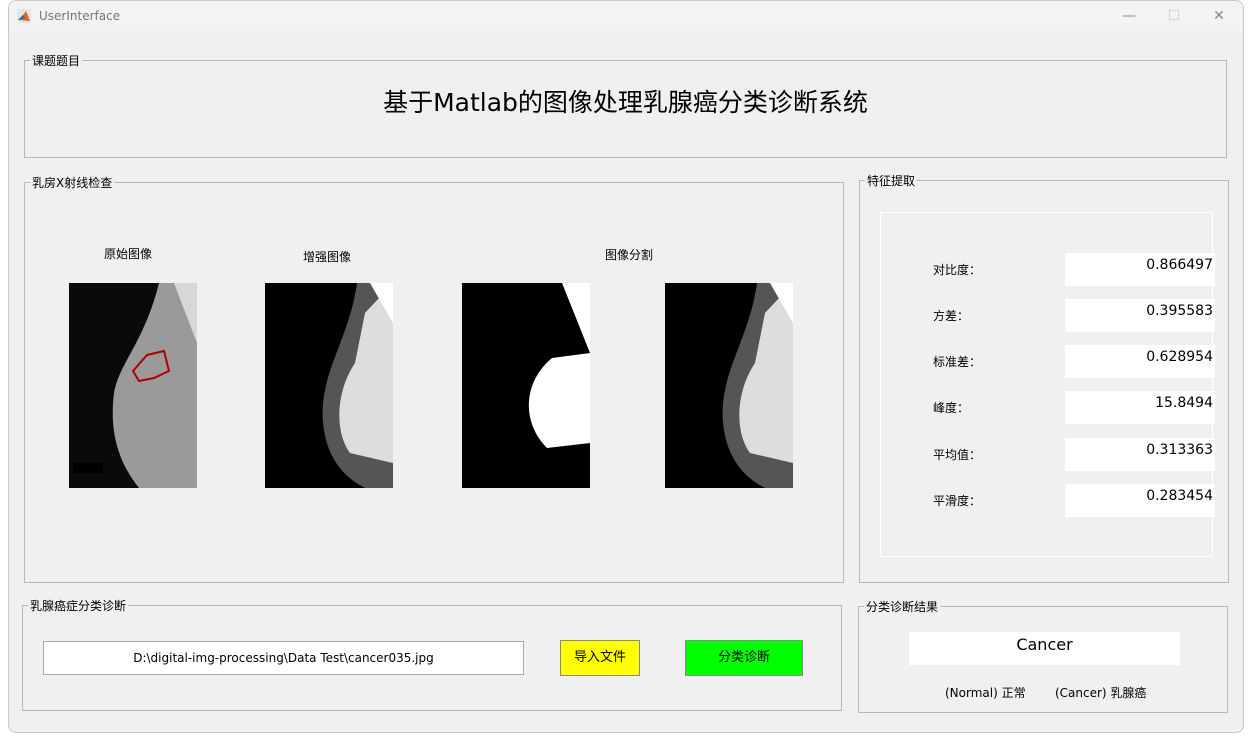 This screenshot has height=739, width=1250. I want to click on segmented-image, so click(526, 385).